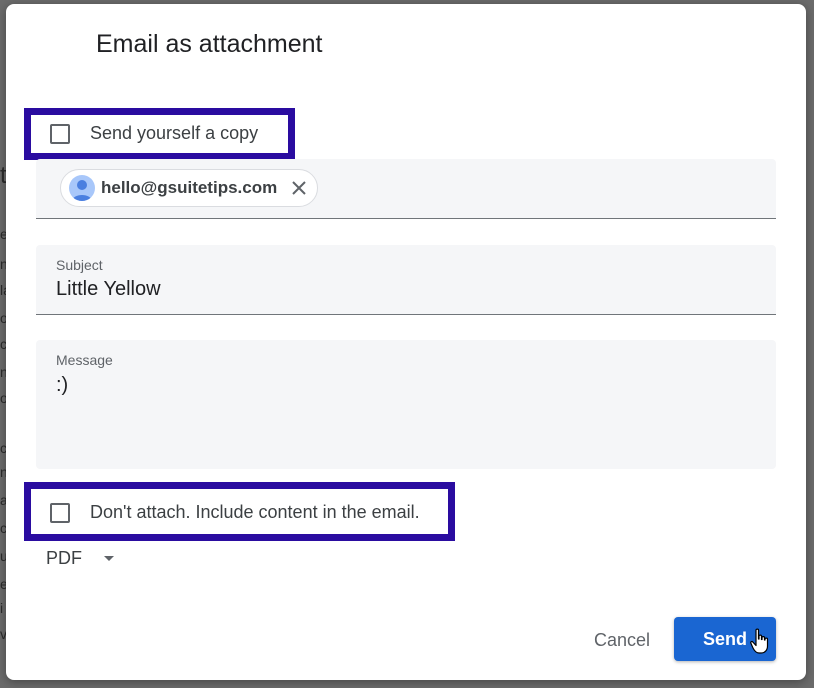 The height and width of the screenshot is (688, 814). Describe the element at coordinates (109, 558) in the screenshot. I see `caret-down-icon` at that location.